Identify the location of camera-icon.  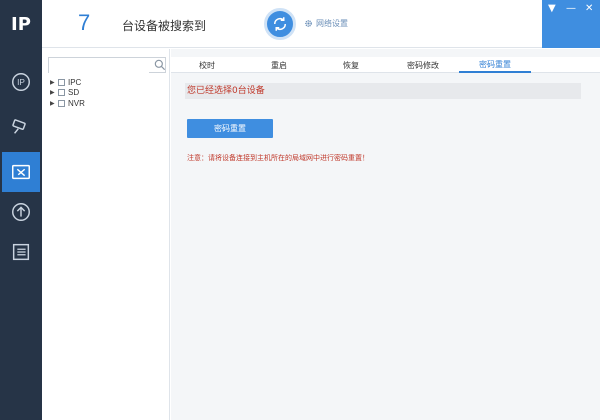
(19, 126).